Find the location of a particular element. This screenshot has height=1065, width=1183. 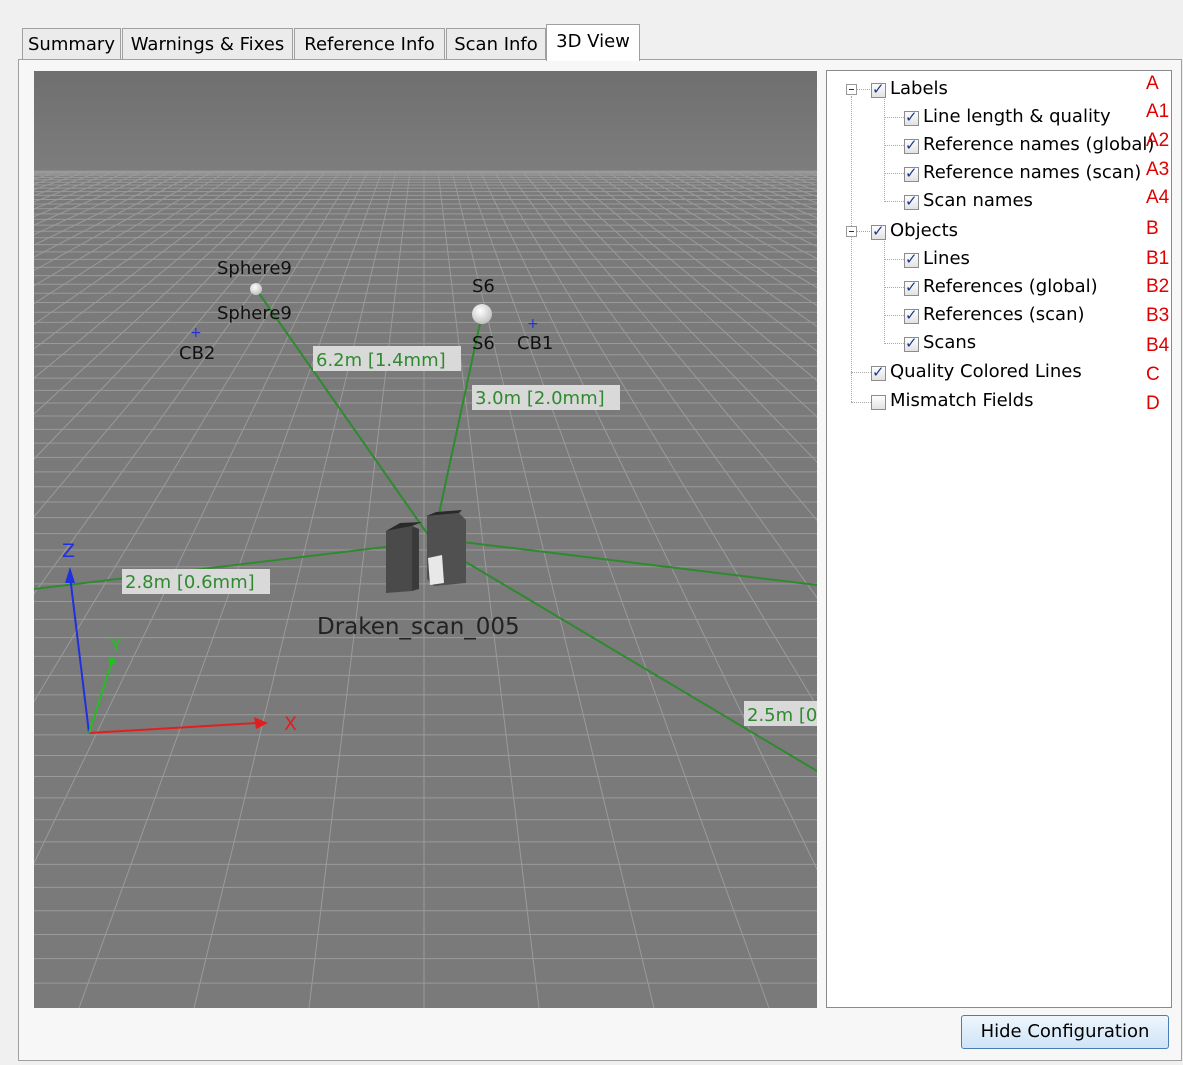

tree-item-label: Reference names (global) is located at coordinates (1039, 144).